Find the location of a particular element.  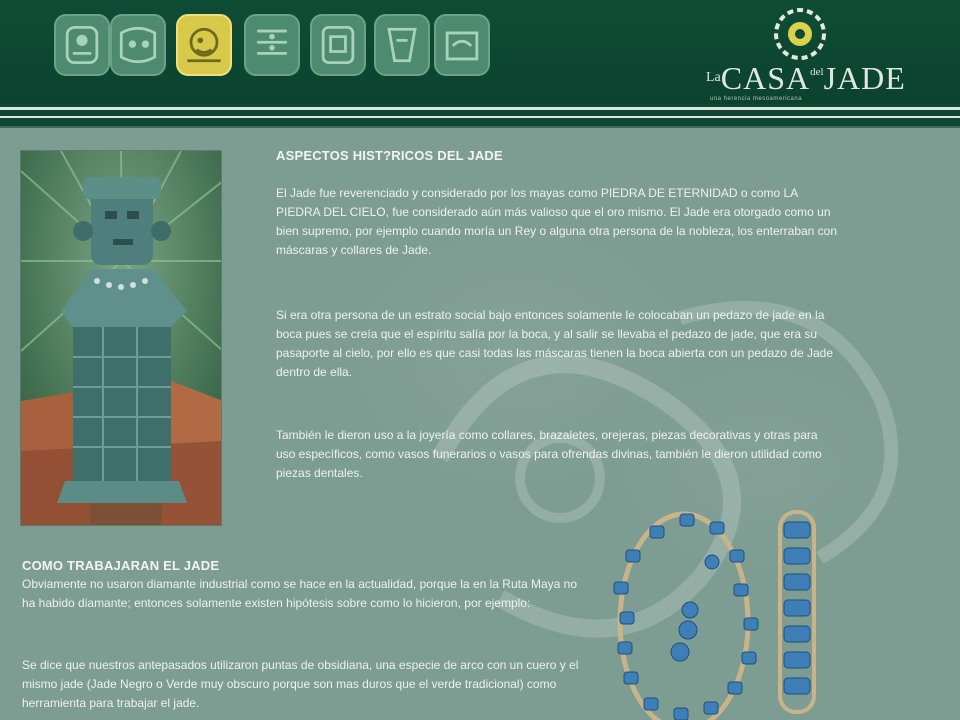

logo-casa: CASA is located at coordinates (765, 78).